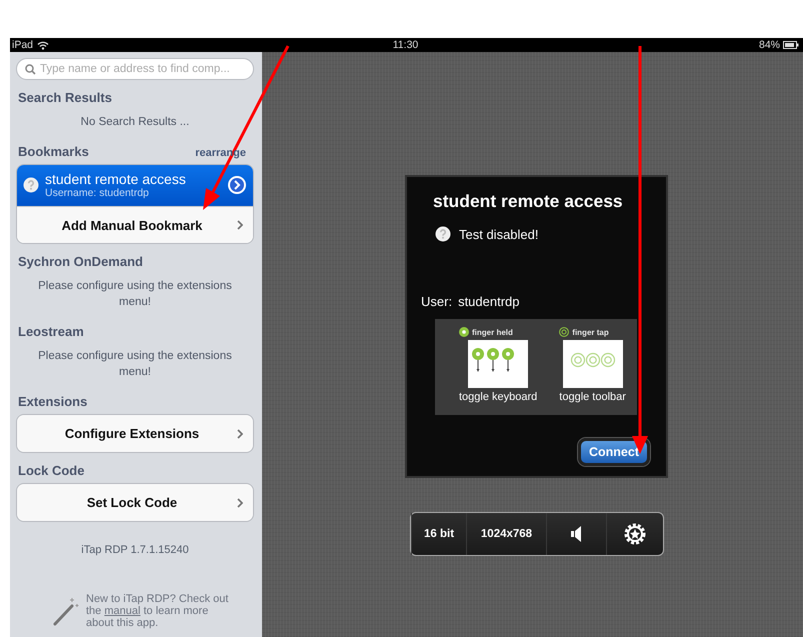  I want to click on three-taps-drawing, so click(592, 364).